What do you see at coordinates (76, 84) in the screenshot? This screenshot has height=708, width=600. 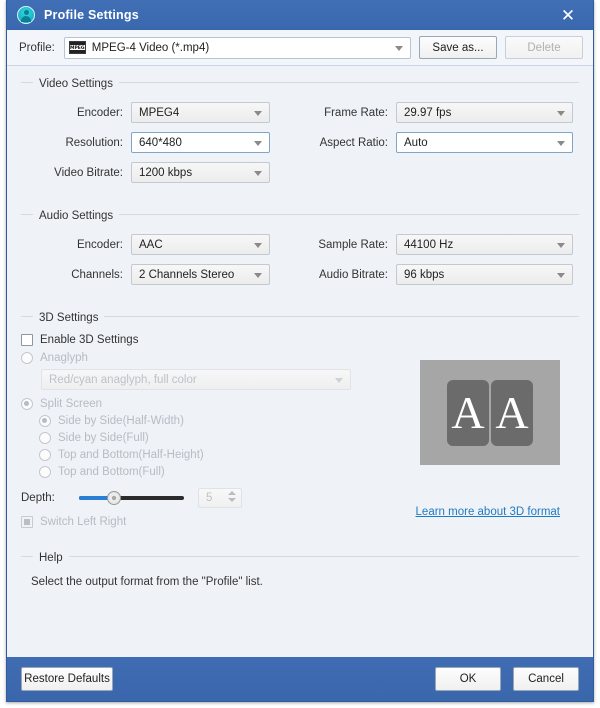 I see `video-settings-title: Video Settings` at bounding box center [76, 84].